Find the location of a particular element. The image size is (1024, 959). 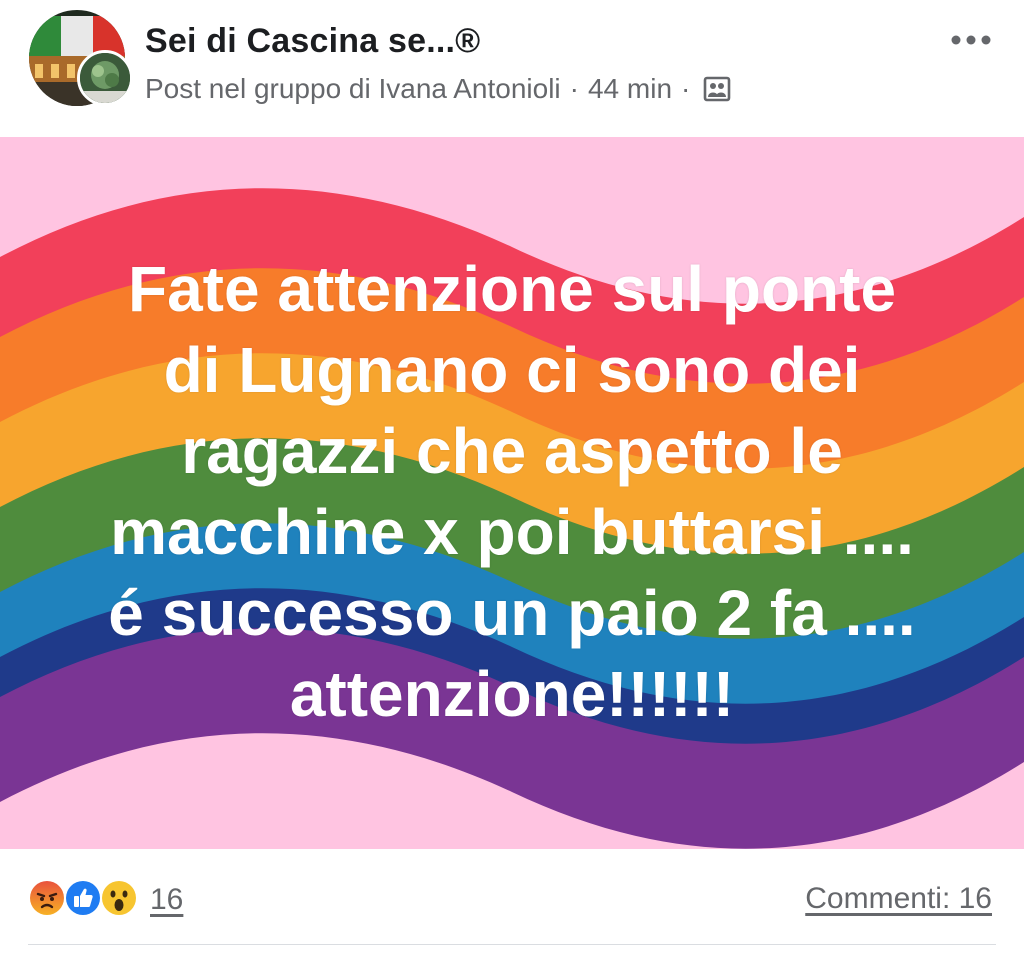

group-name: Sei di Cascina se...® is located at coordinates (312, 41).